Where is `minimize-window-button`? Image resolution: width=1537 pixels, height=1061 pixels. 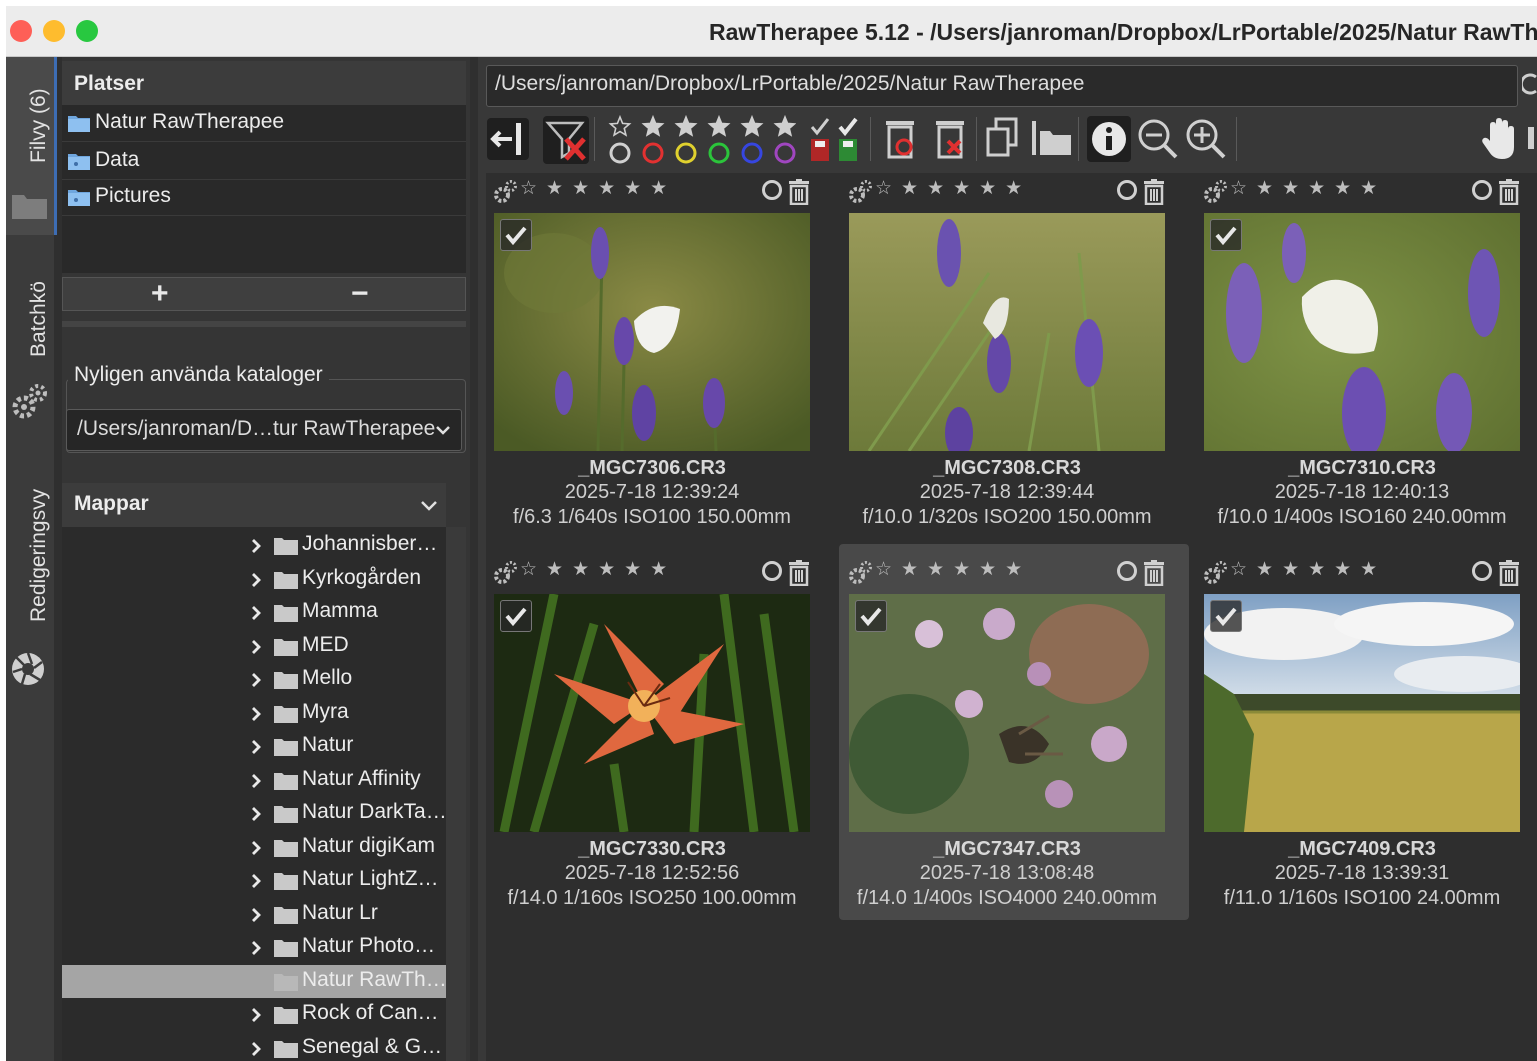
minimize-window-button is located at coordinates (54, 31).